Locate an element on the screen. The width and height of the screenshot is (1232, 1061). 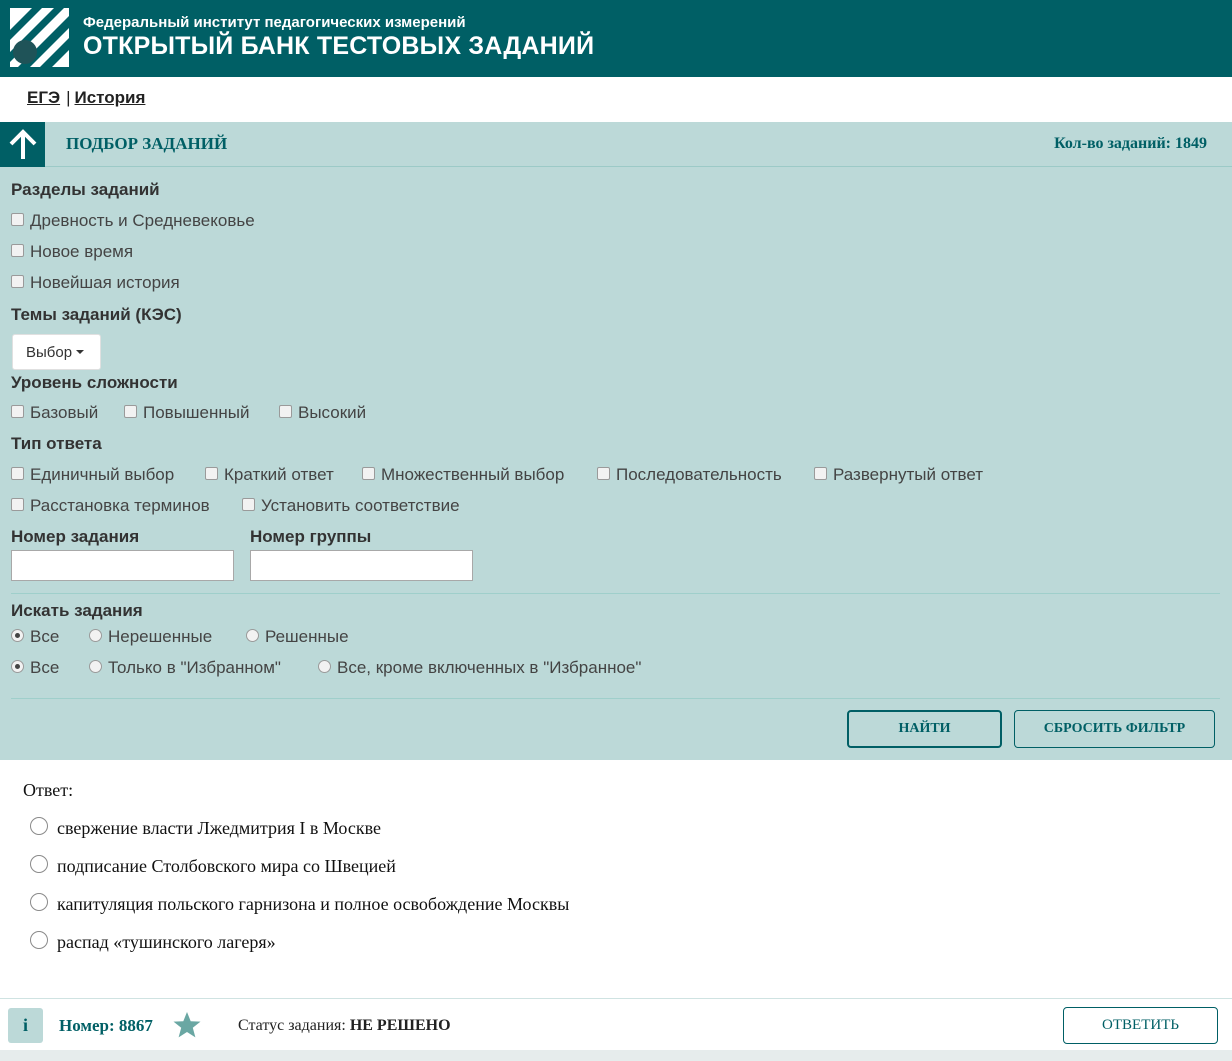
collapse-button is located at coordinates (22, 144).